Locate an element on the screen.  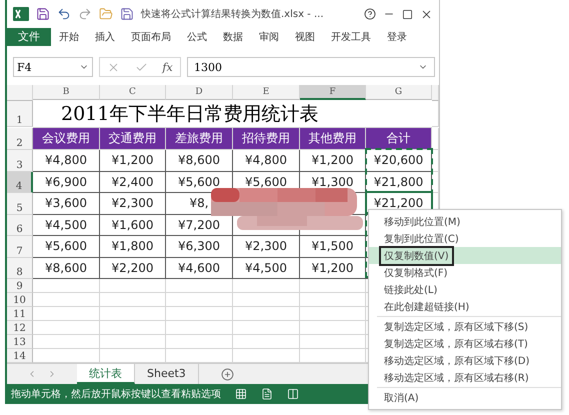
ribbon-tab: 开发工具 is located at coordinates (351, 37).